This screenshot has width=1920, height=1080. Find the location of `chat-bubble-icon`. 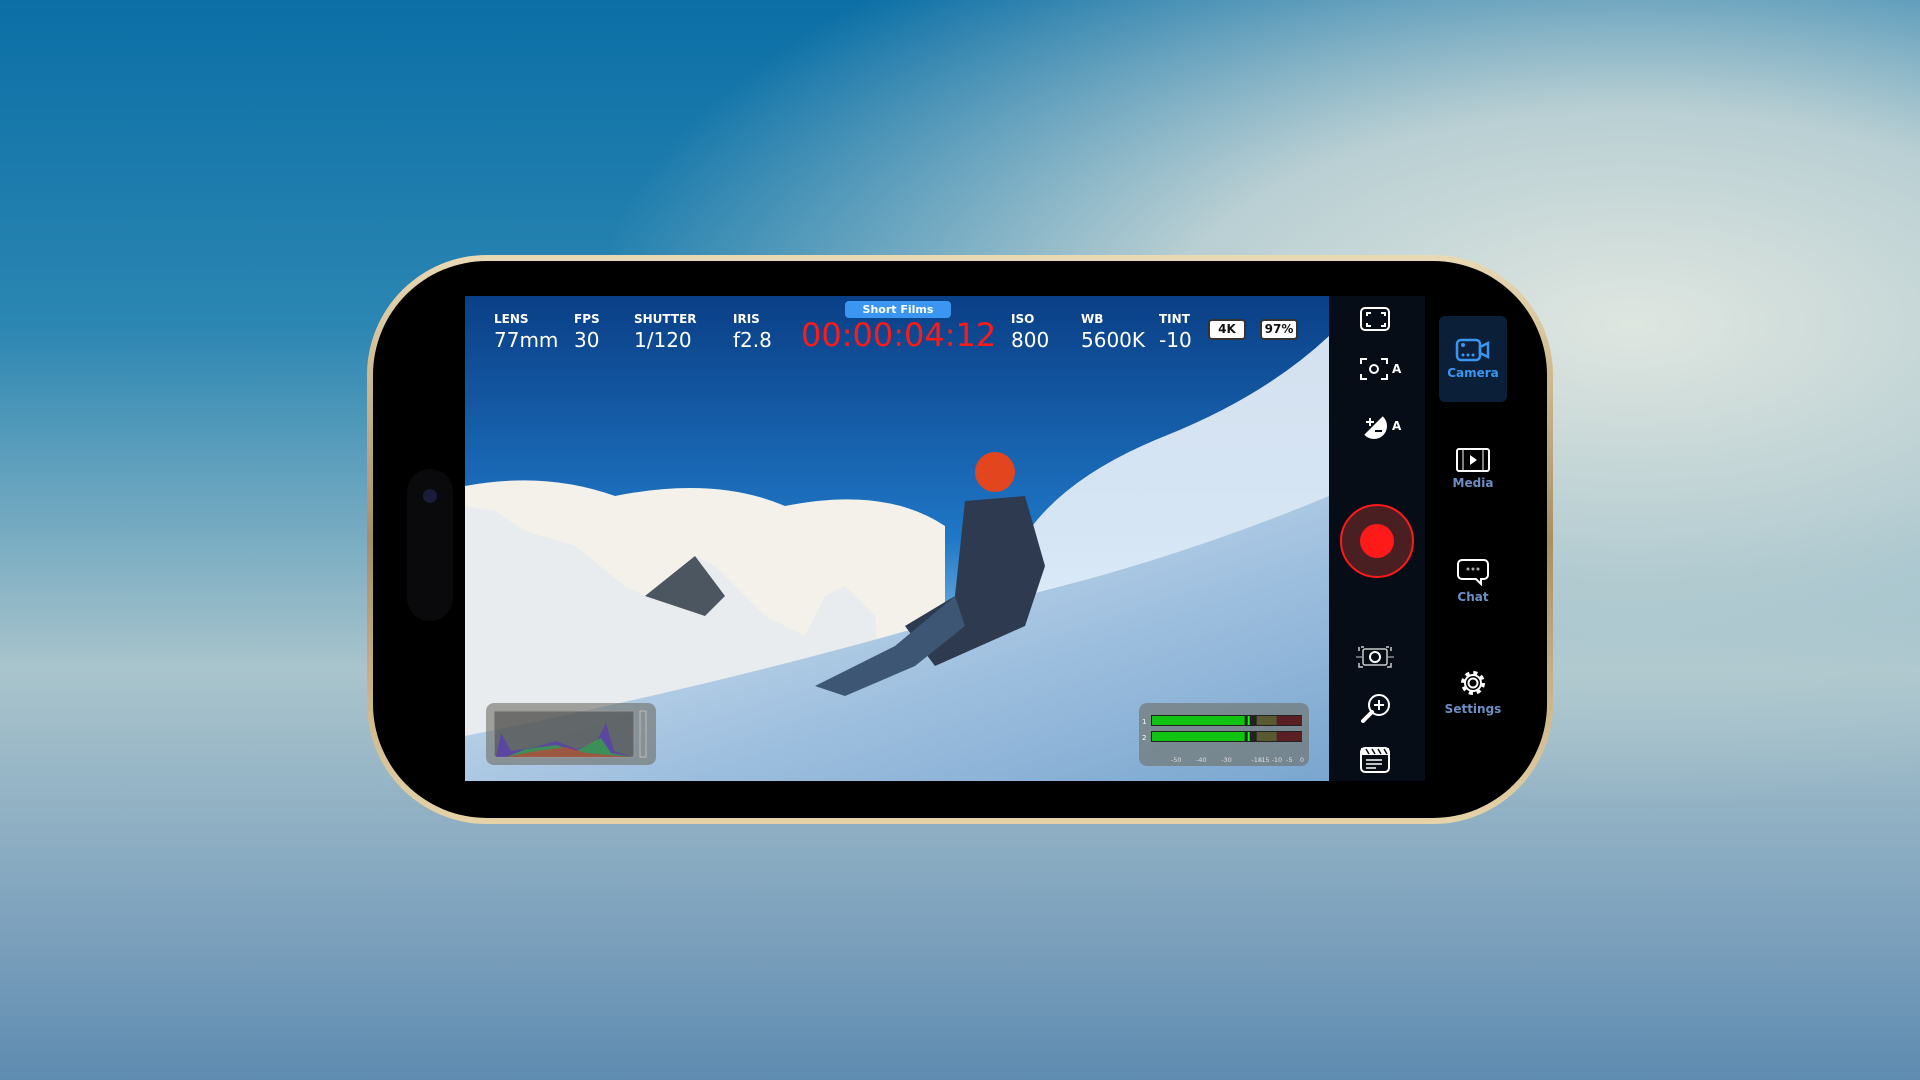

chat-bubble-icon is located at coordinates (1473, 572).